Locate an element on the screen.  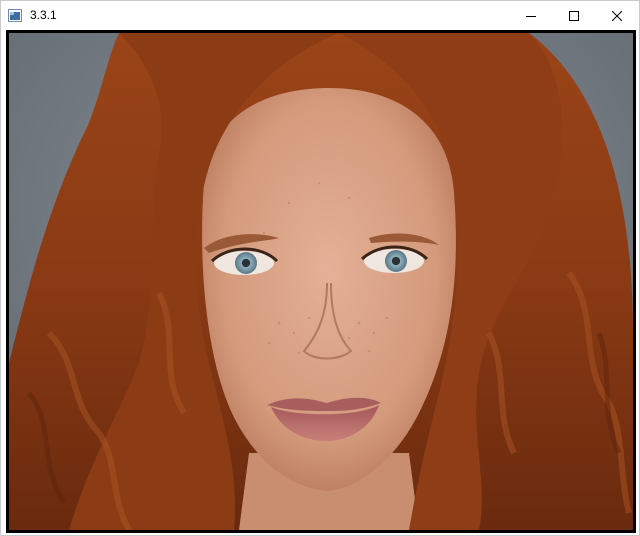
maximize-icon is located at coordinates (574, 15).